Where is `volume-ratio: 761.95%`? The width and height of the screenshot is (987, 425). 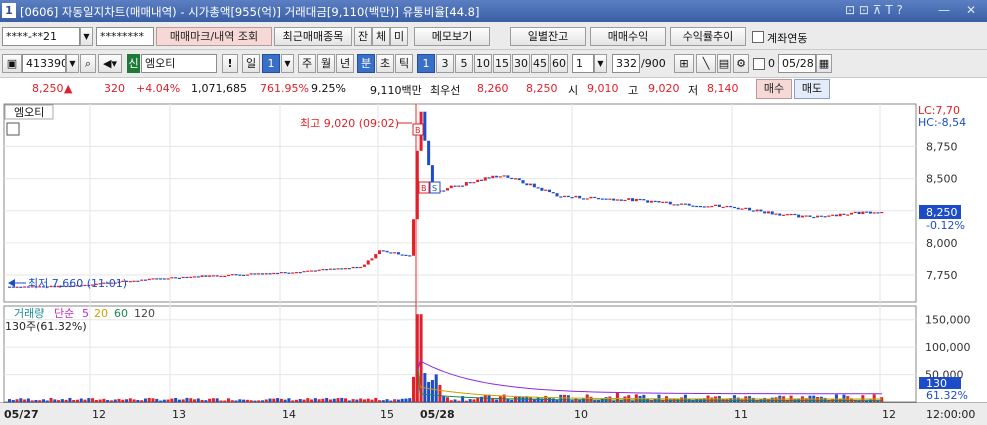 volume-ratio: 761.95% is located at coordinates (284, 88).